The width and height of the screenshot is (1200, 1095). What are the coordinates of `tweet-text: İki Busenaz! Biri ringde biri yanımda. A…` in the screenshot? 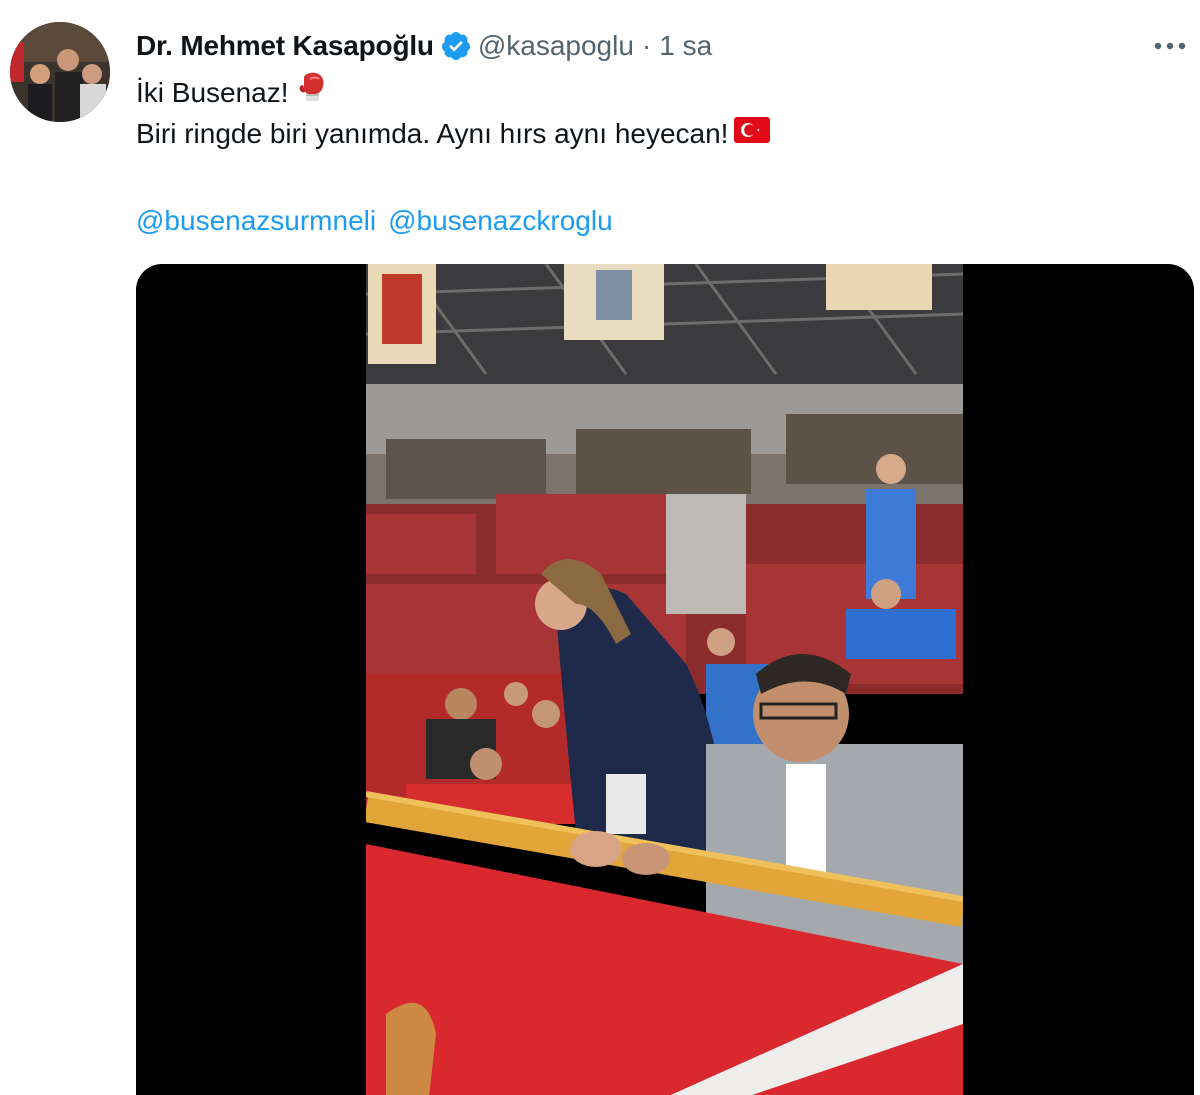 It's located at (453, 113).